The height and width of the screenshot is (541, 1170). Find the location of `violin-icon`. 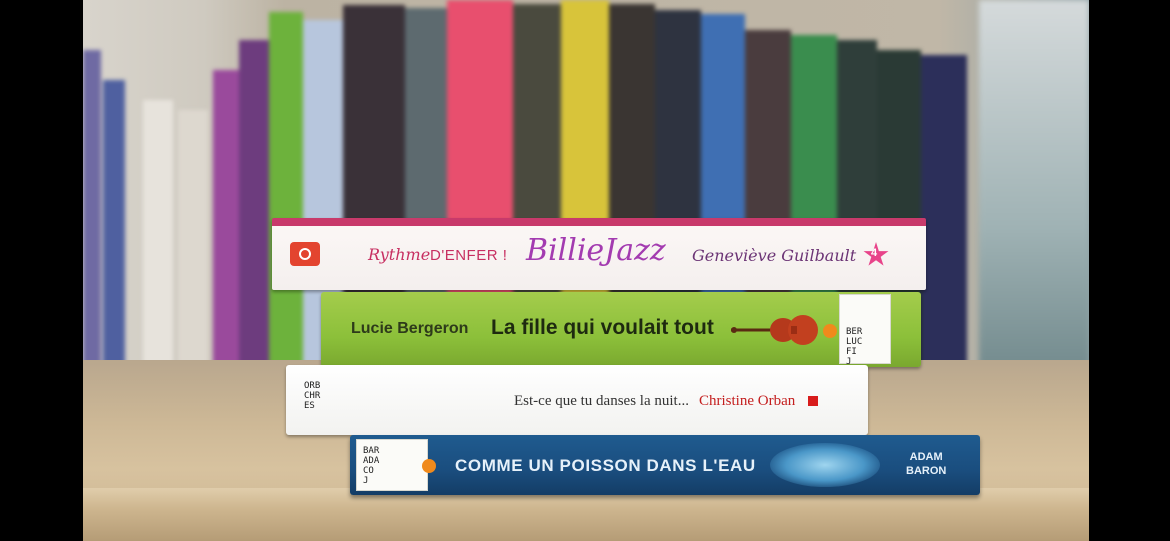

violin-icon is located at coordinates (774, 330).